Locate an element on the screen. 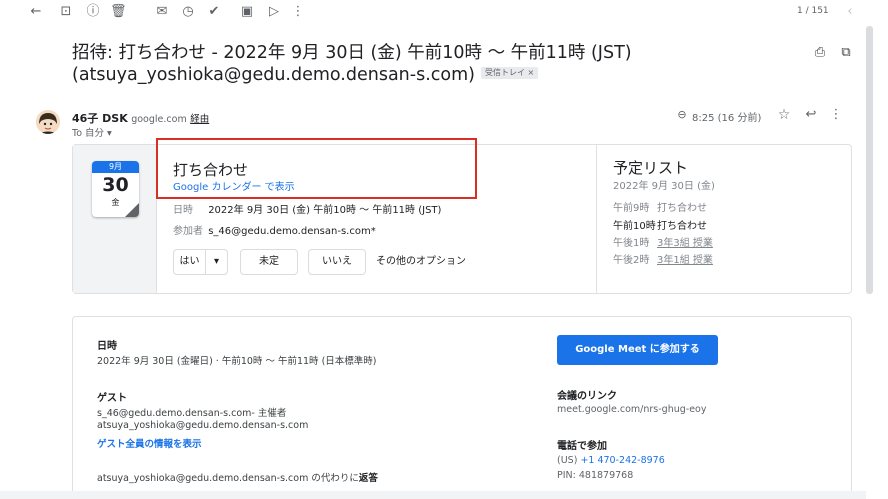  details-guests-heading: ゲスト is located at coordinates (112, 398).